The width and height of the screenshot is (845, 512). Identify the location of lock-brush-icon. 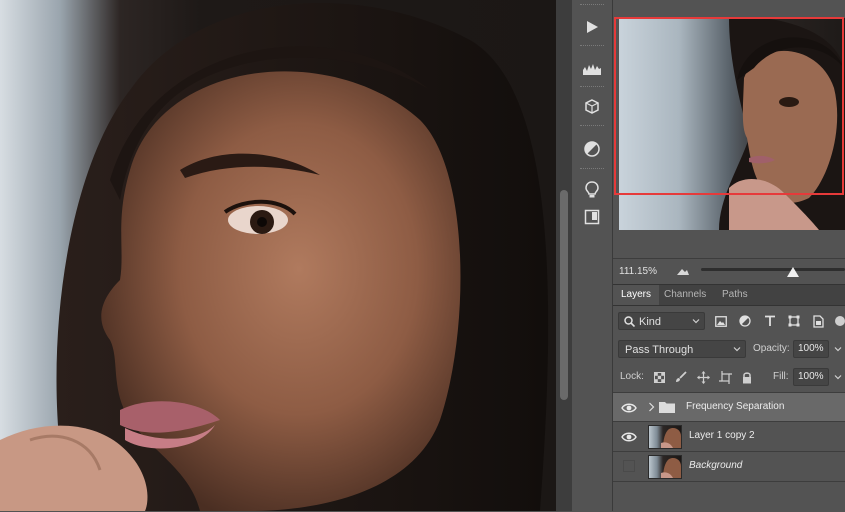
(681, 377).